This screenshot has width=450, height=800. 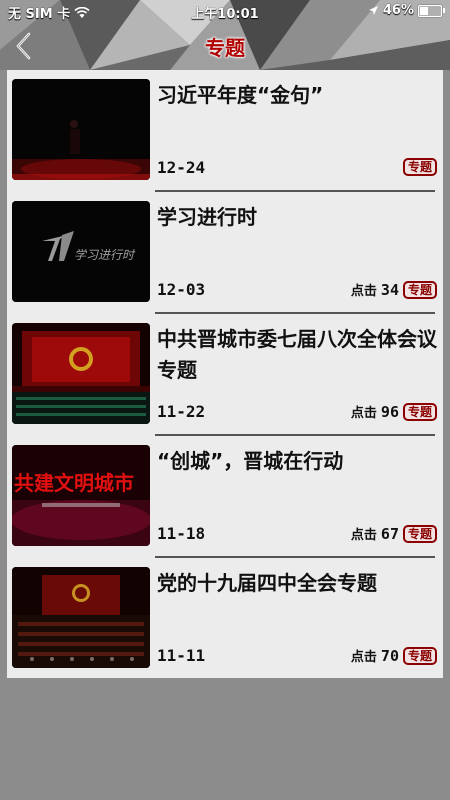 I want to click on thumbnail-image: 共建文明城市, so click(x=81, y=495).